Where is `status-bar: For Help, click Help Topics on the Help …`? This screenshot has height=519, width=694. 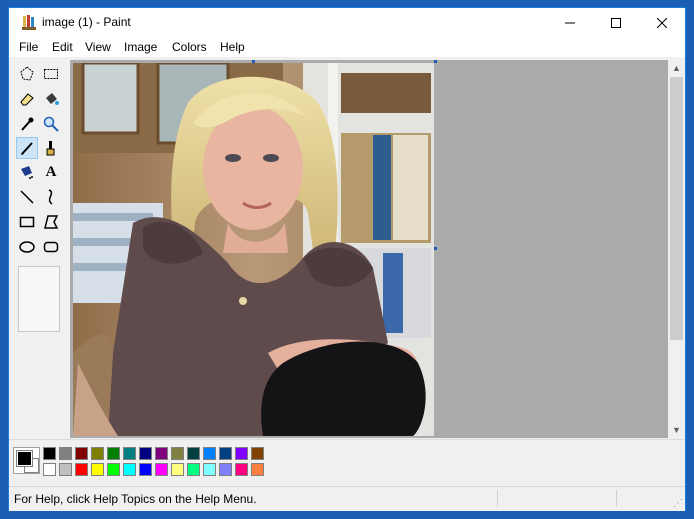 status-bar: For Help, click Help Topics on the Help … is located at coordinates (347, 498).